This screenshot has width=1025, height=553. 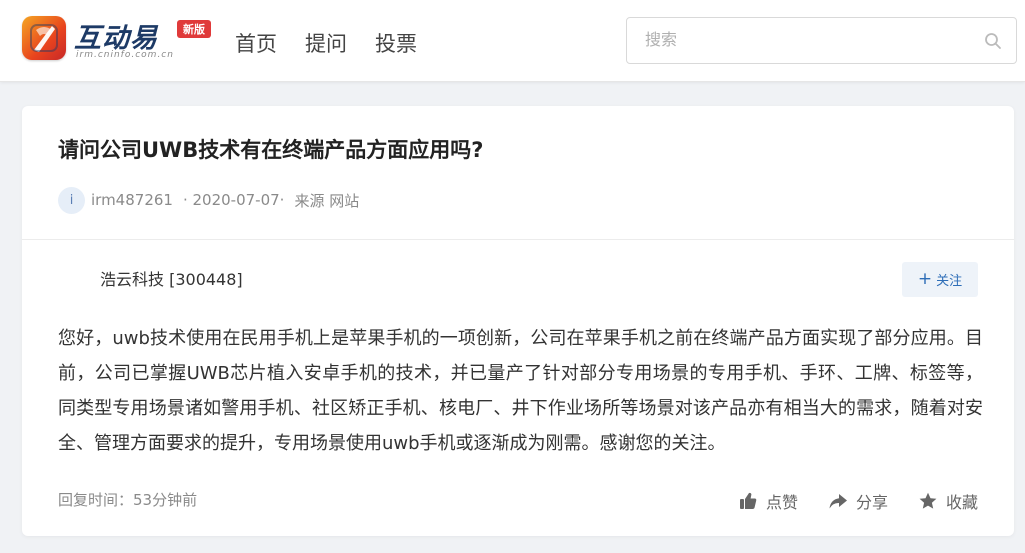 I want to click on question-source: 来源 网站, so click(x=327, y=200).